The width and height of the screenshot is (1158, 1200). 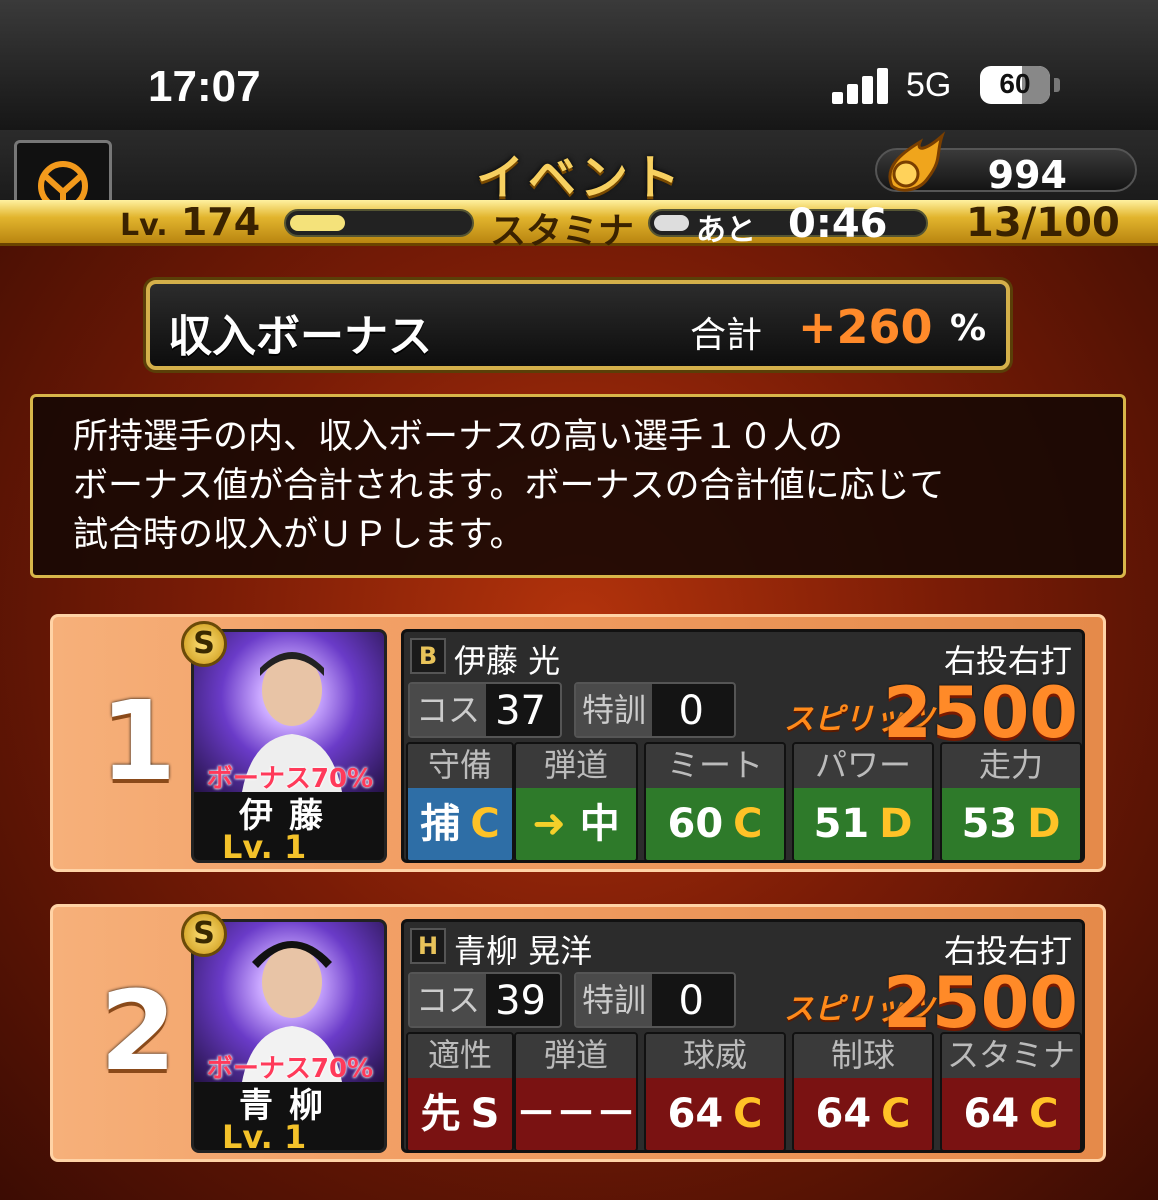 I want to click on bonus-total-value: +260, so click(x=865, y=327).